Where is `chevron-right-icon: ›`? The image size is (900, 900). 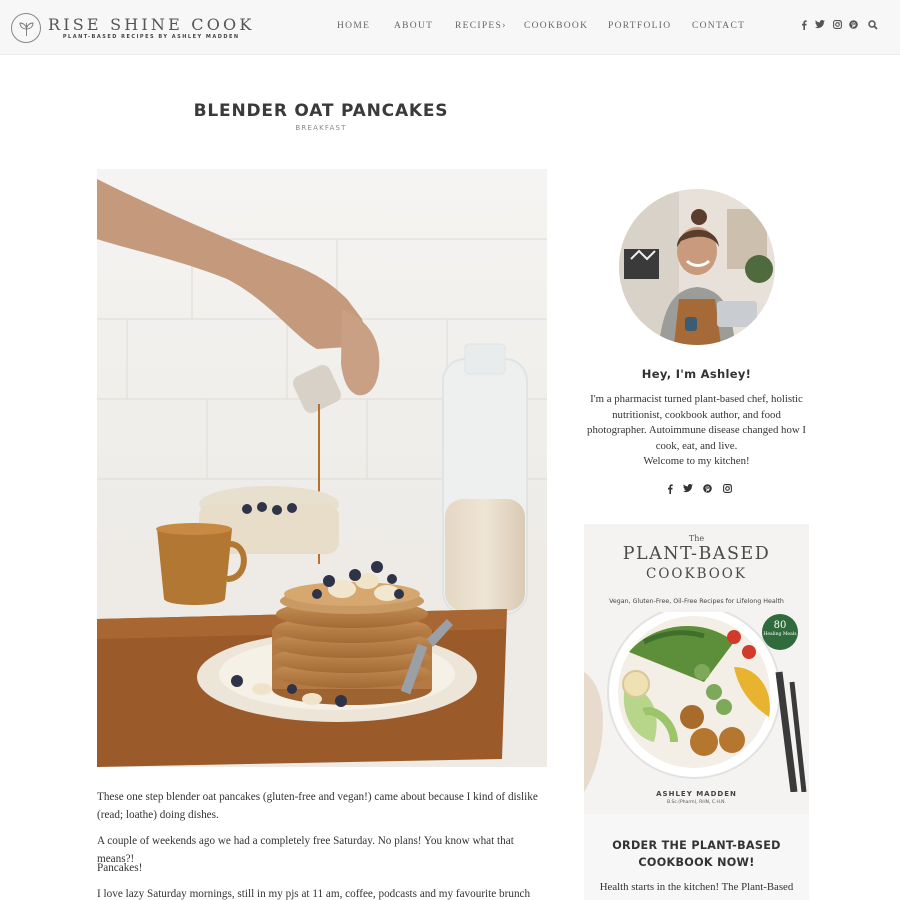 chevron-right-icon: › is located at coordinates (504, 26).